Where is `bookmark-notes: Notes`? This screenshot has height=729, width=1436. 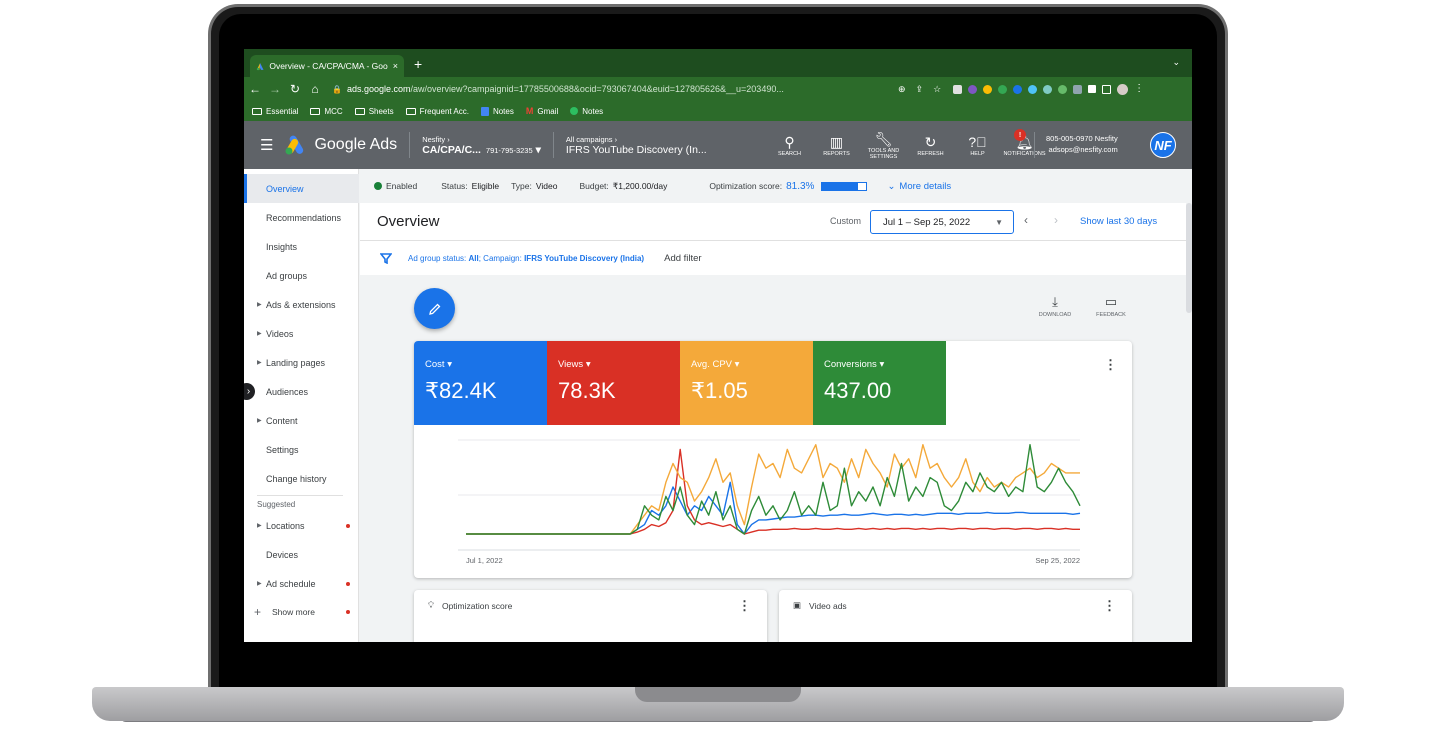 bookmark-notes: Notes is located at coordinates (497, 111).